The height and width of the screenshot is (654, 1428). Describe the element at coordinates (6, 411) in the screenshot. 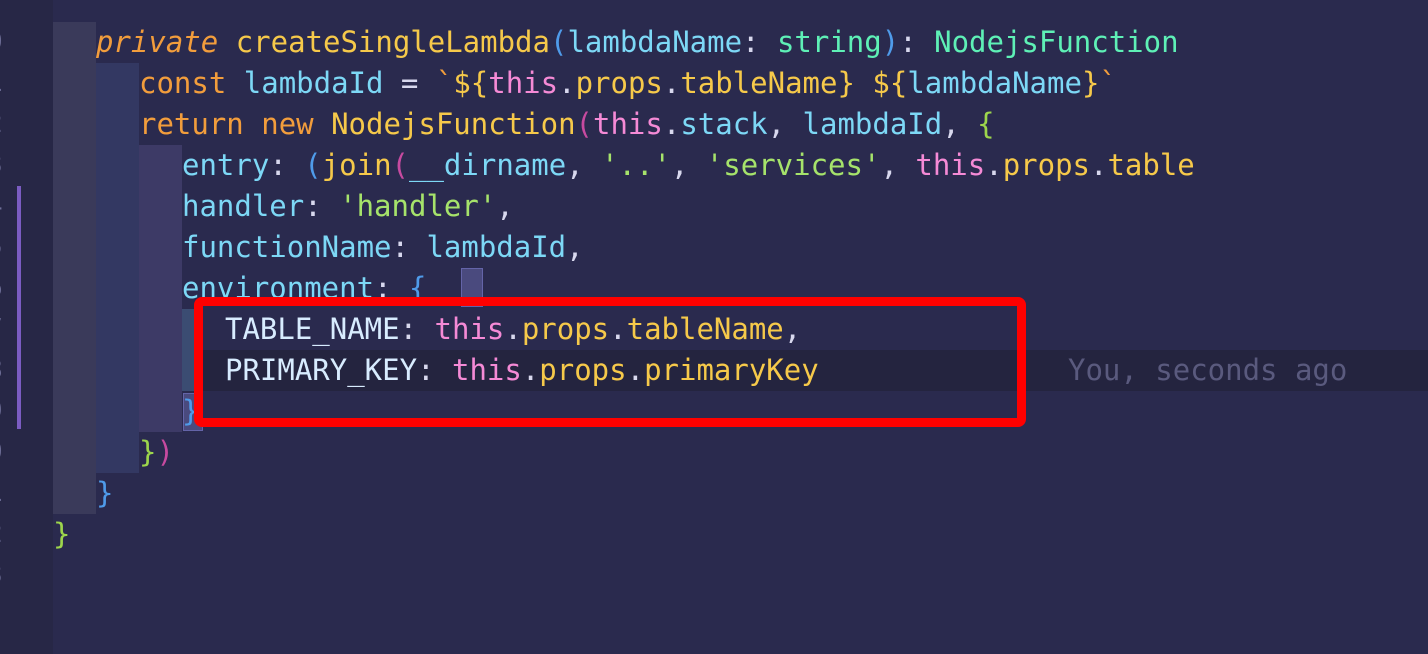

I see `line-number: 9` at that location.